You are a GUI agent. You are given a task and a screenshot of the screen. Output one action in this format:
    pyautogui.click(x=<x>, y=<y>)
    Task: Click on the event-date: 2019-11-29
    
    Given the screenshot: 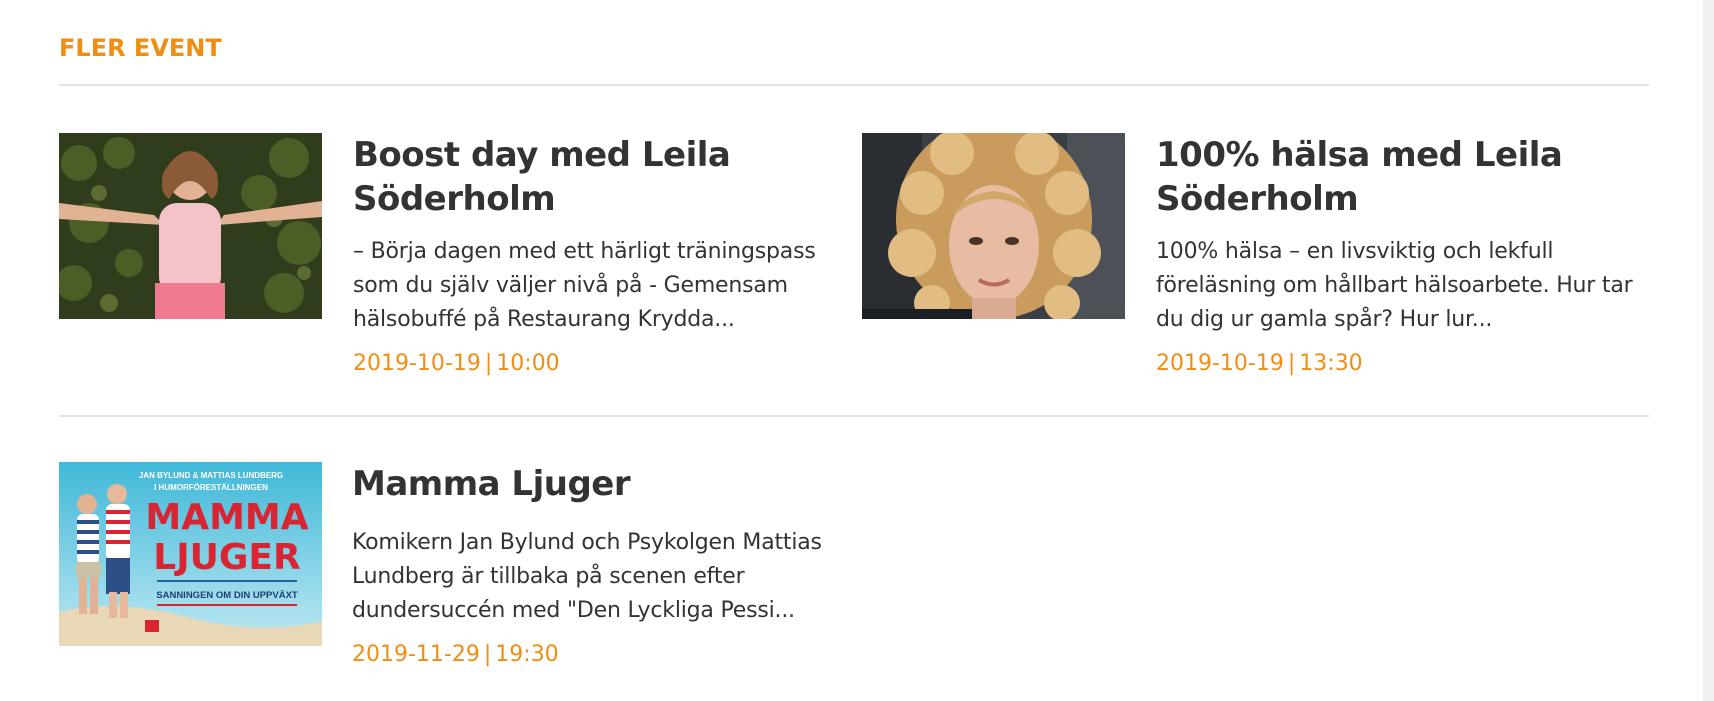 What is the action you would take?
    pyautogui.click(x=416, y=654)
    